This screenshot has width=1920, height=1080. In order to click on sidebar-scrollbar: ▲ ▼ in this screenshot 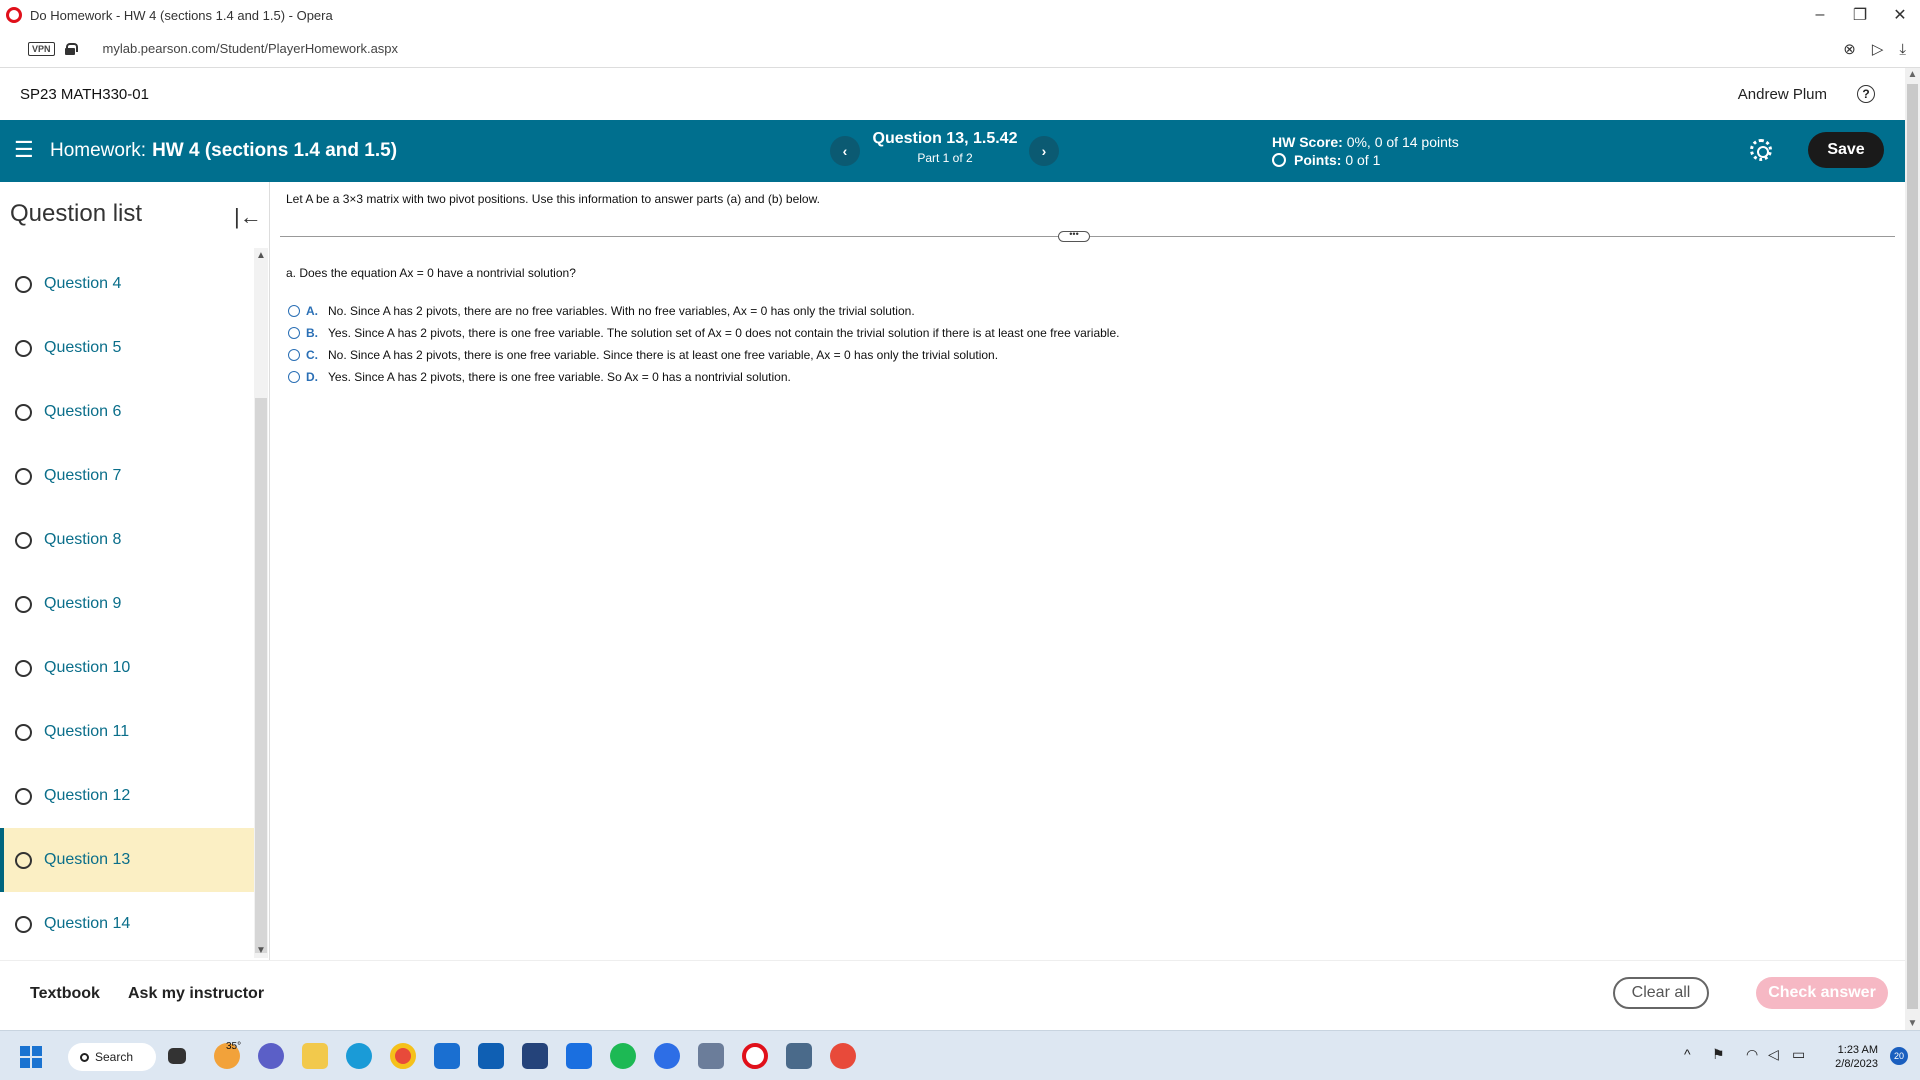, I will do `click(261, 603)`.